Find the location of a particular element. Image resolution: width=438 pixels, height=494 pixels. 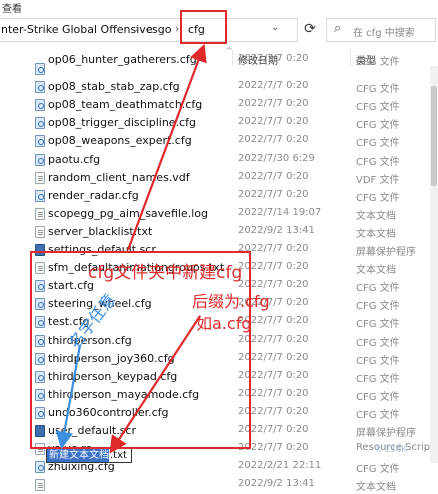

search-box: ⌕ 在 cfg 中搜索 is located at coordinates (381, 30).